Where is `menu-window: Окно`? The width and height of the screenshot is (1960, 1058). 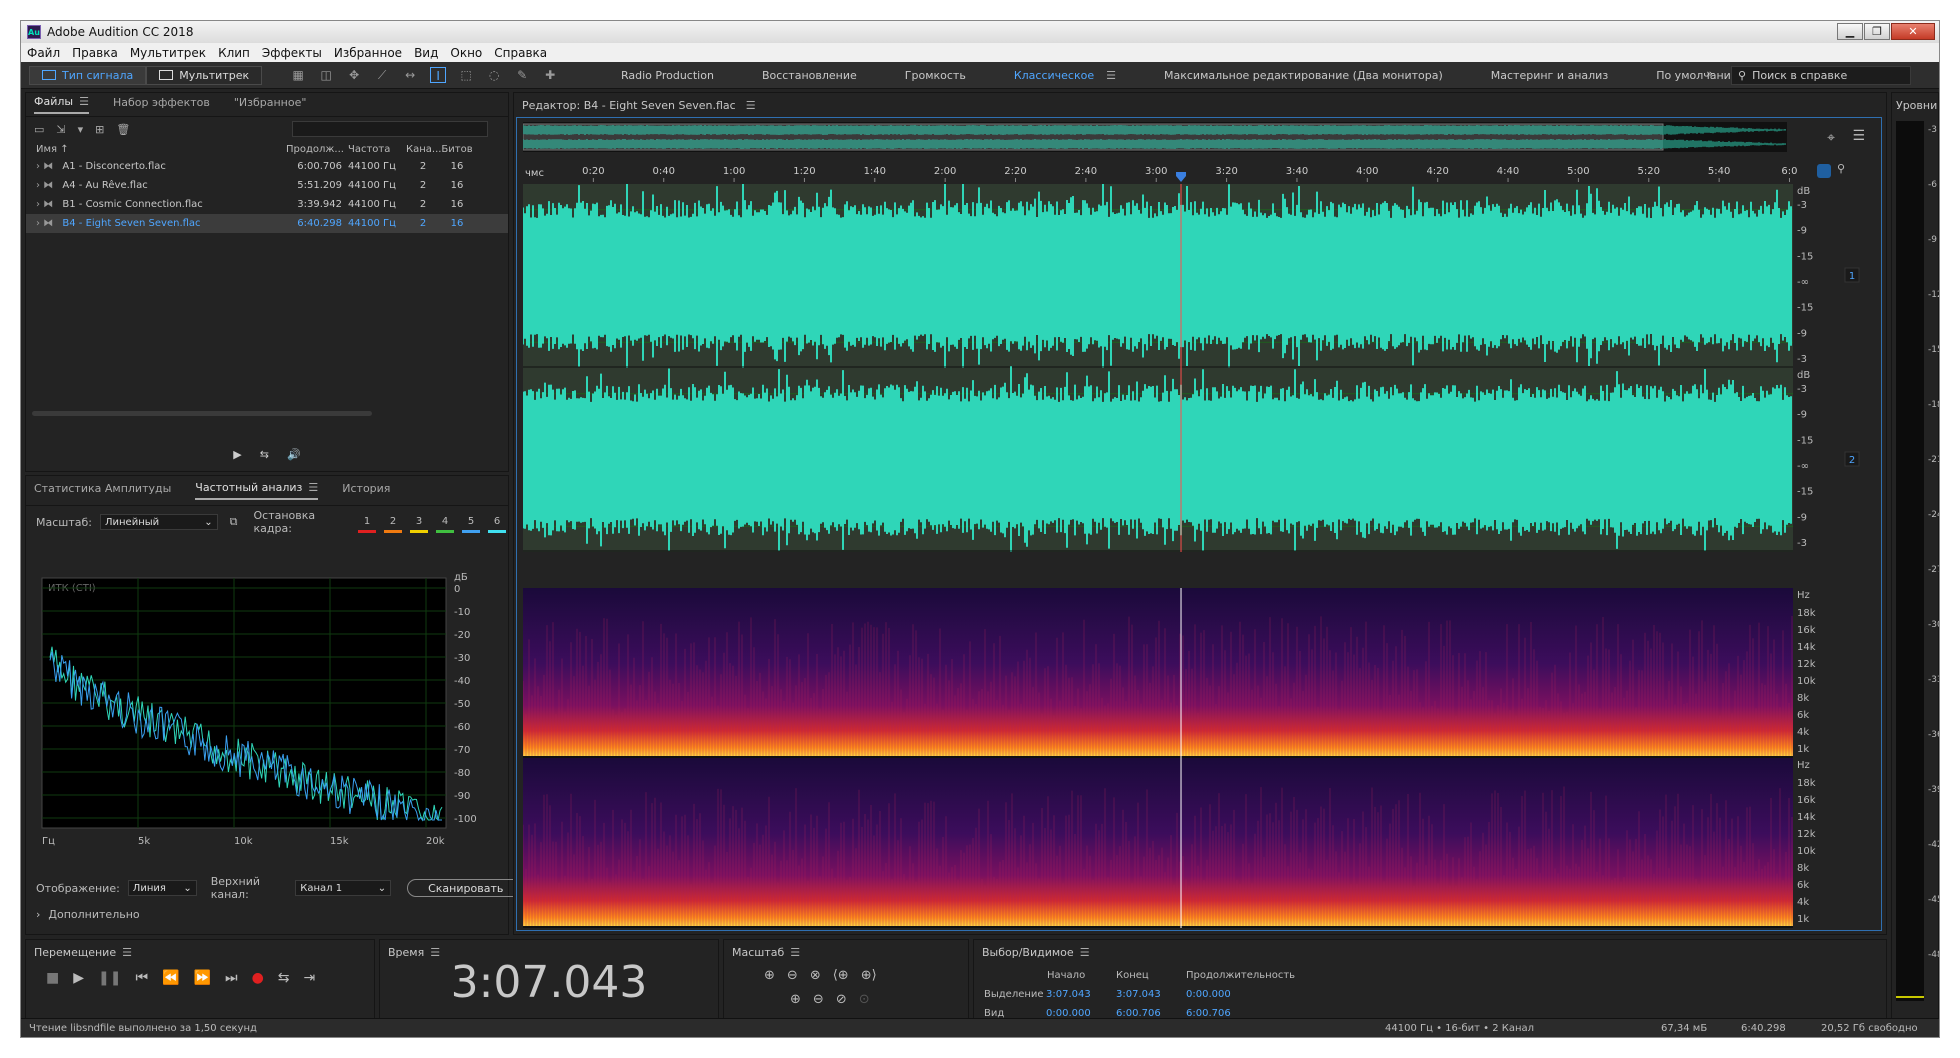 menu-window: Окно is located at coordinates (466, 53).